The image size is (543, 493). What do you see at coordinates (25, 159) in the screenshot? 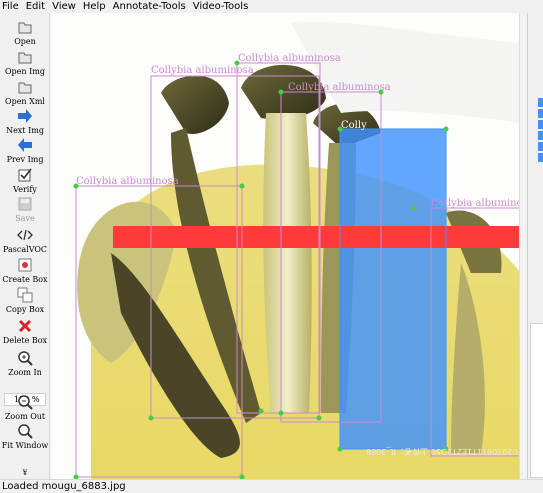
I see `prev-img-label: Prev Img` at bounding box center [25, 159].